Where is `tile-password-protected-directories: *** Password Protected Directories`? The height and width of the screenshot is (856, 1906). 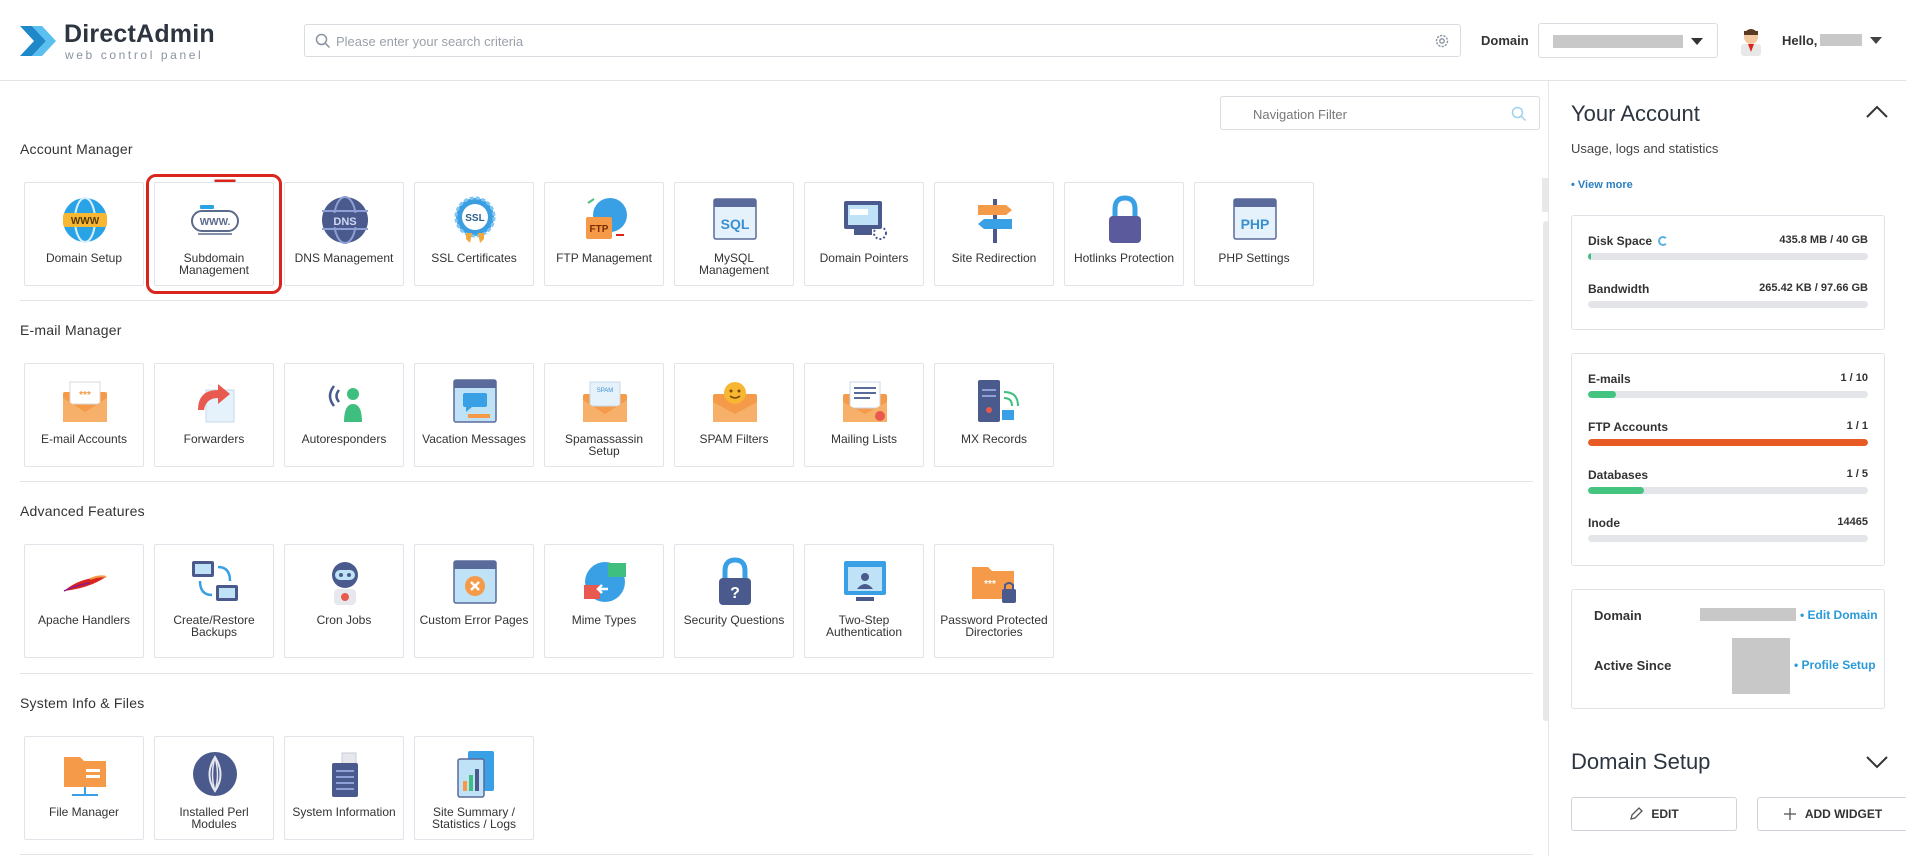 tile-password-protected-directories: *** Password Protected Directories is located at coordinates (994, 601).